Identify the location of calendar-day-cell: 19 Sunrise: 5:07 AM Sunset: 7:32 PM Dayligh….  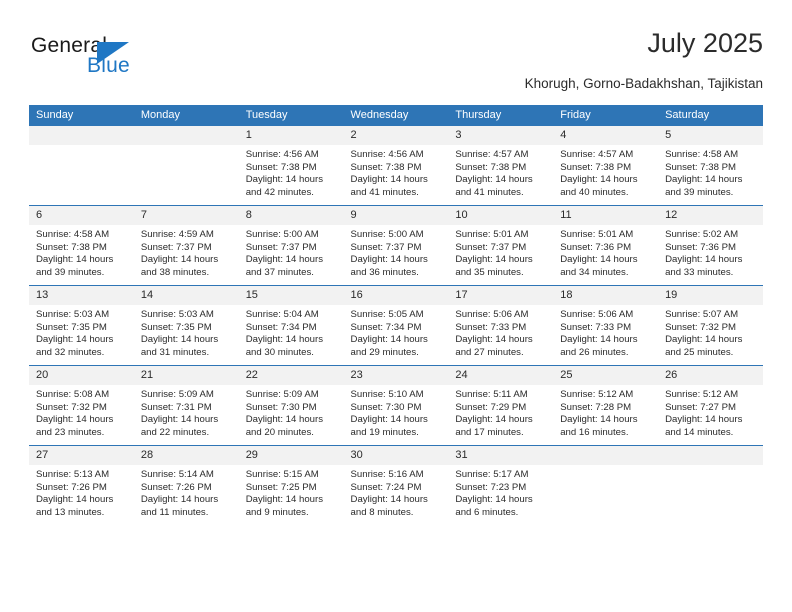
(710, 325).